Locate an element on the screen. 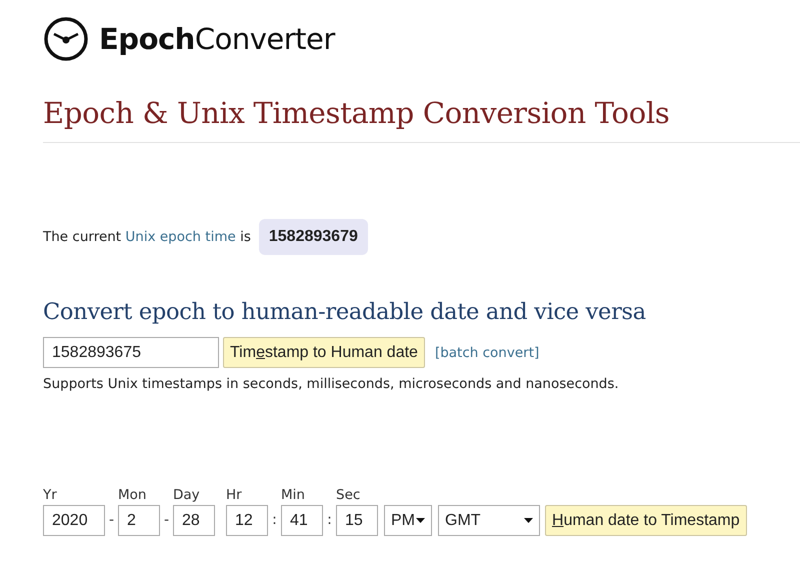 This screenshot has width=800, height=580. date-field-label: Mon is located at coordinates (133, 495).